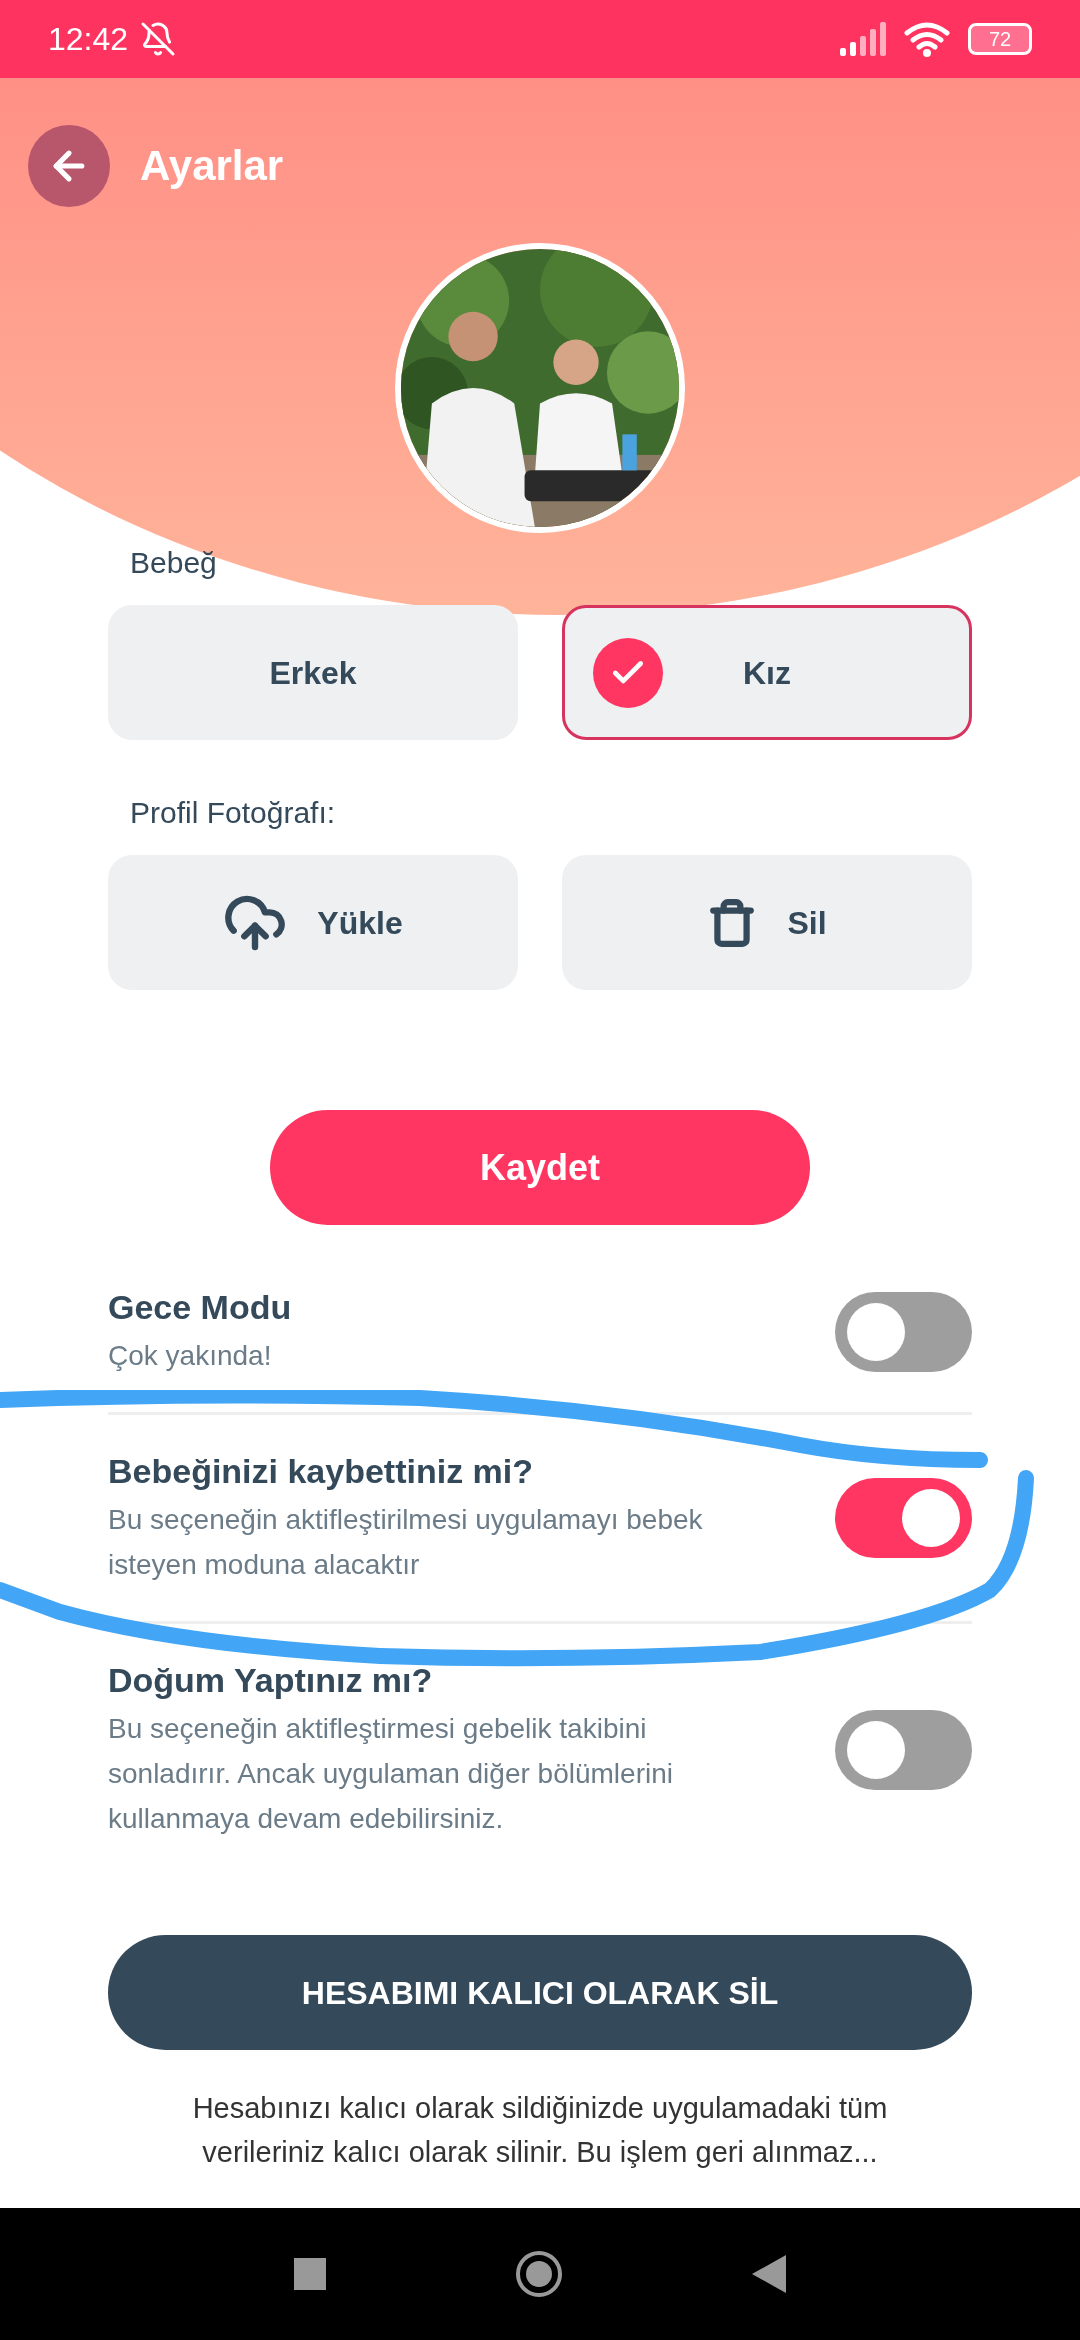 This screenshot has width=1080, height=2340. What do you see at coordinates (190, 1356) in the screenshot?
I see `setting-description: Çok yakında!` at bounding box center [190, 1356].